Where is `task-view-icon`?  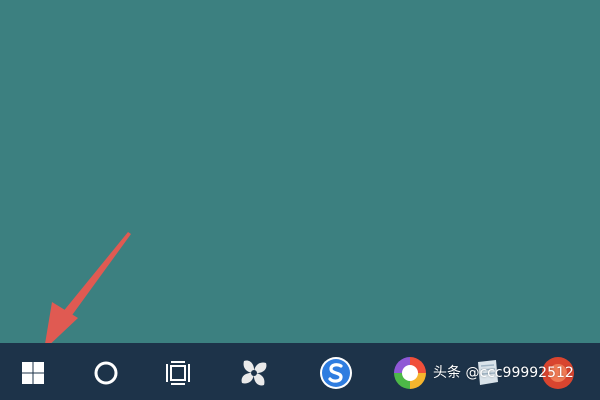 task-view-icon is located at coordinates (178, 373).